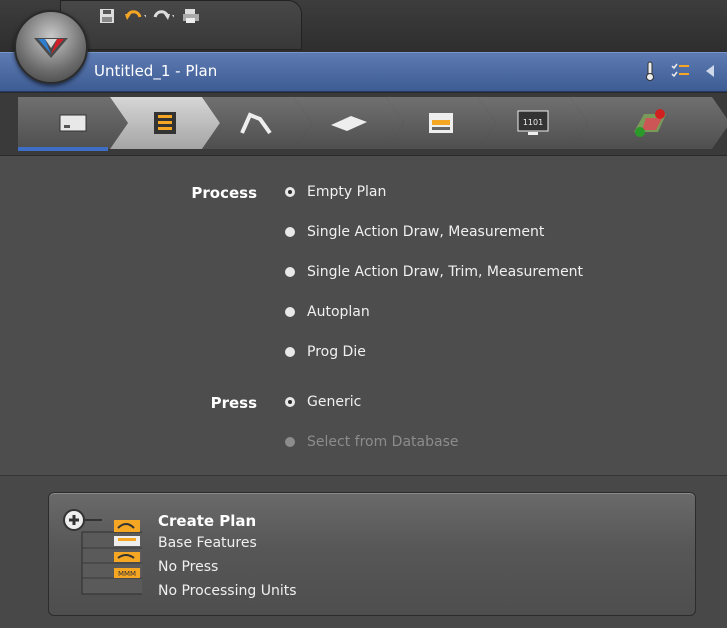 The width and height of the screenshot is (727, 628). What do you see at coordinates (127, 574) in the screenshot?
I see `svg-text: MMM` at bounding box center [127, 574].